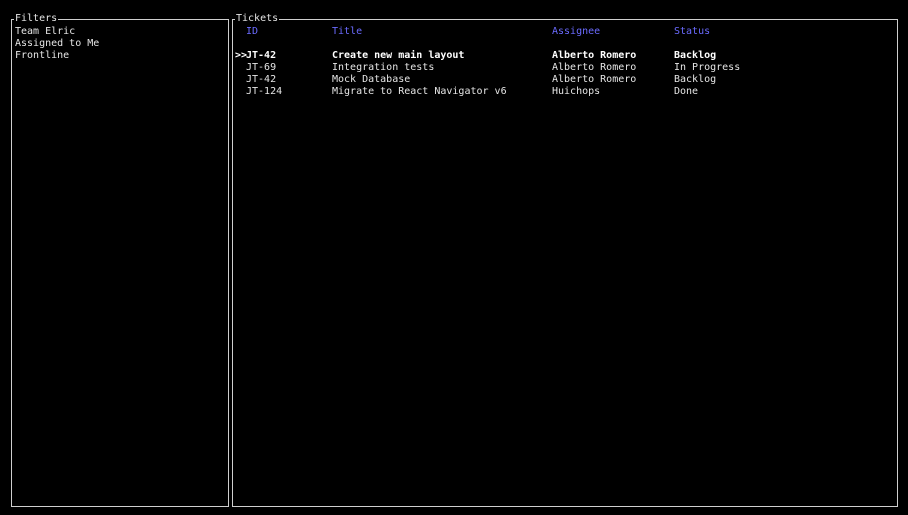 The image size is (908, 515). What do you see at coordinates (57, 56) in the screenshot?
I see `filter-item-frontline: Frontline` at bounding box center [57, 56].